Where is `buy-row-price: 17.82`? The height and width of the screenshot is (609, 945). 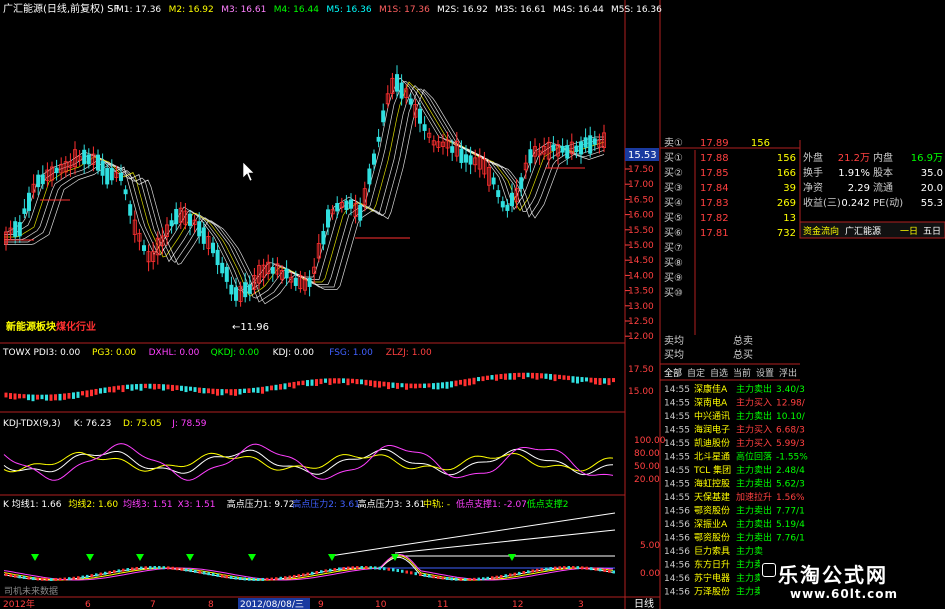 buy-row-price: 17.82 is located at coordinates (714, 218).